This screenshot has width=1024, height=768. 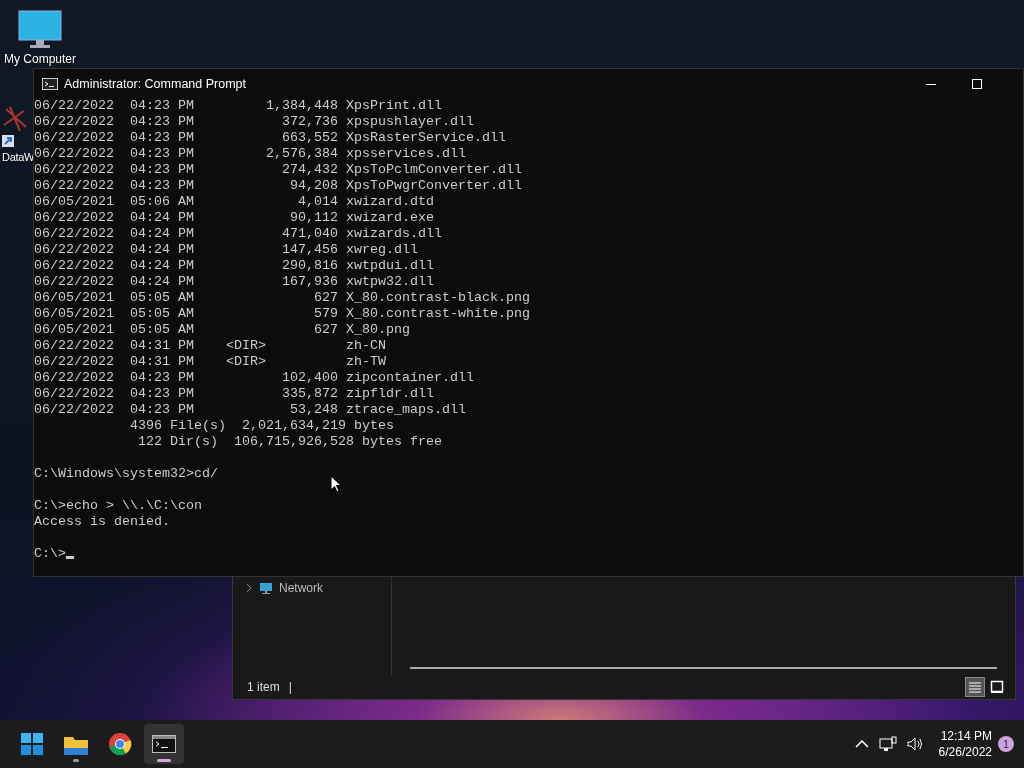 What do you see at coordinates (40, 59) in the screenshot?
I see `desktop-icon-label: My Computer` at bounding box center [40, 59].